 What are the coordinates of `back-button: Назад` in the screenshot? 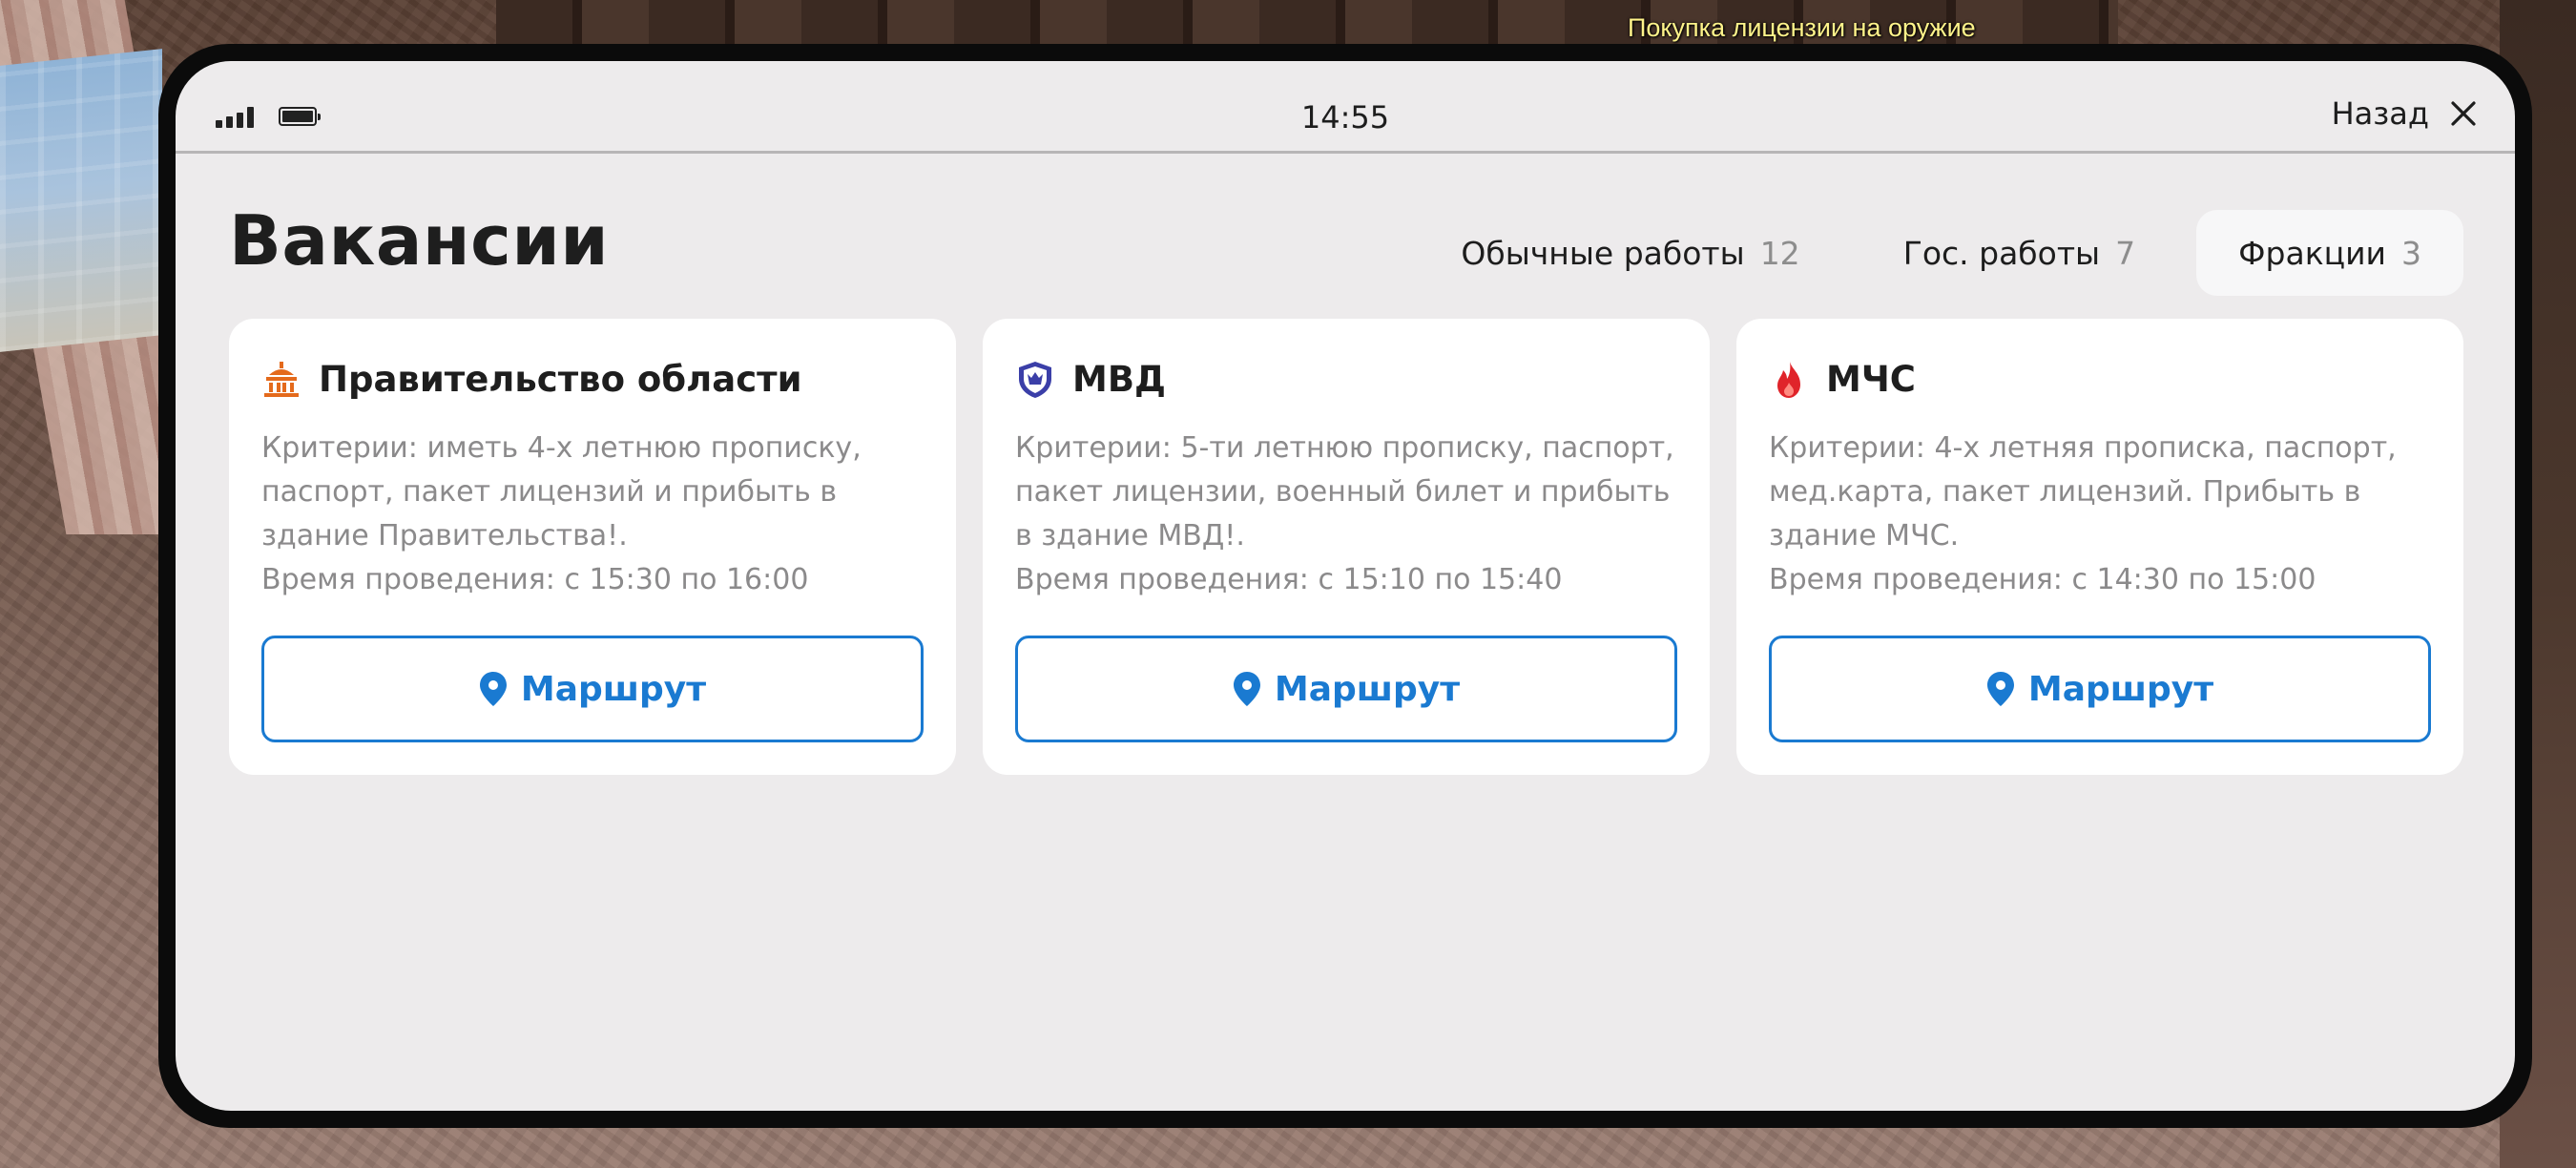 It's located at (2404, 113).